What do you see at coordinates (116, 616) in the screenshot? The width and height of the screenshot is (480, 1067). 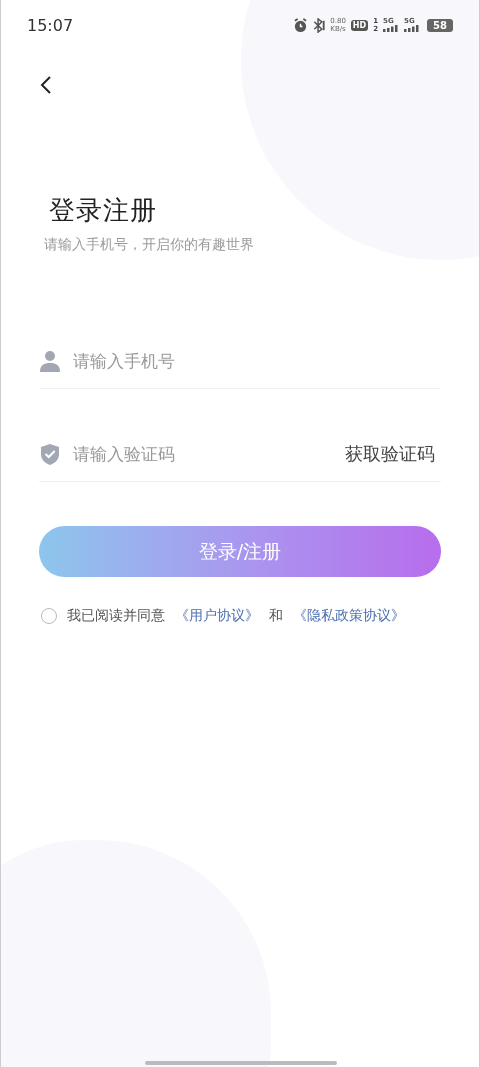 I see `agreement-text: 我已阅读并同意` at bounding box center [116, 616].